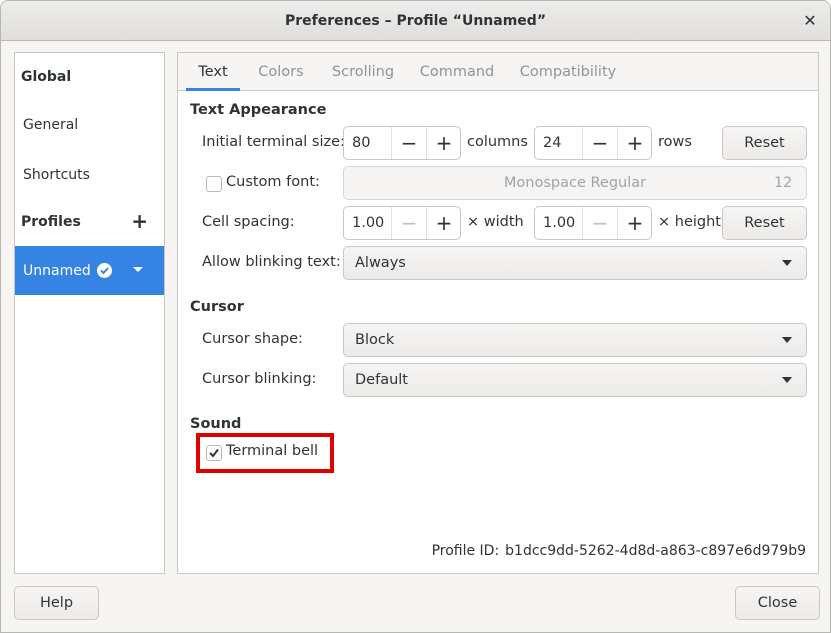 The height and width of the screenshot is (633, 831). I want to click on cell-width-value: 1.00, so click(368, 223).